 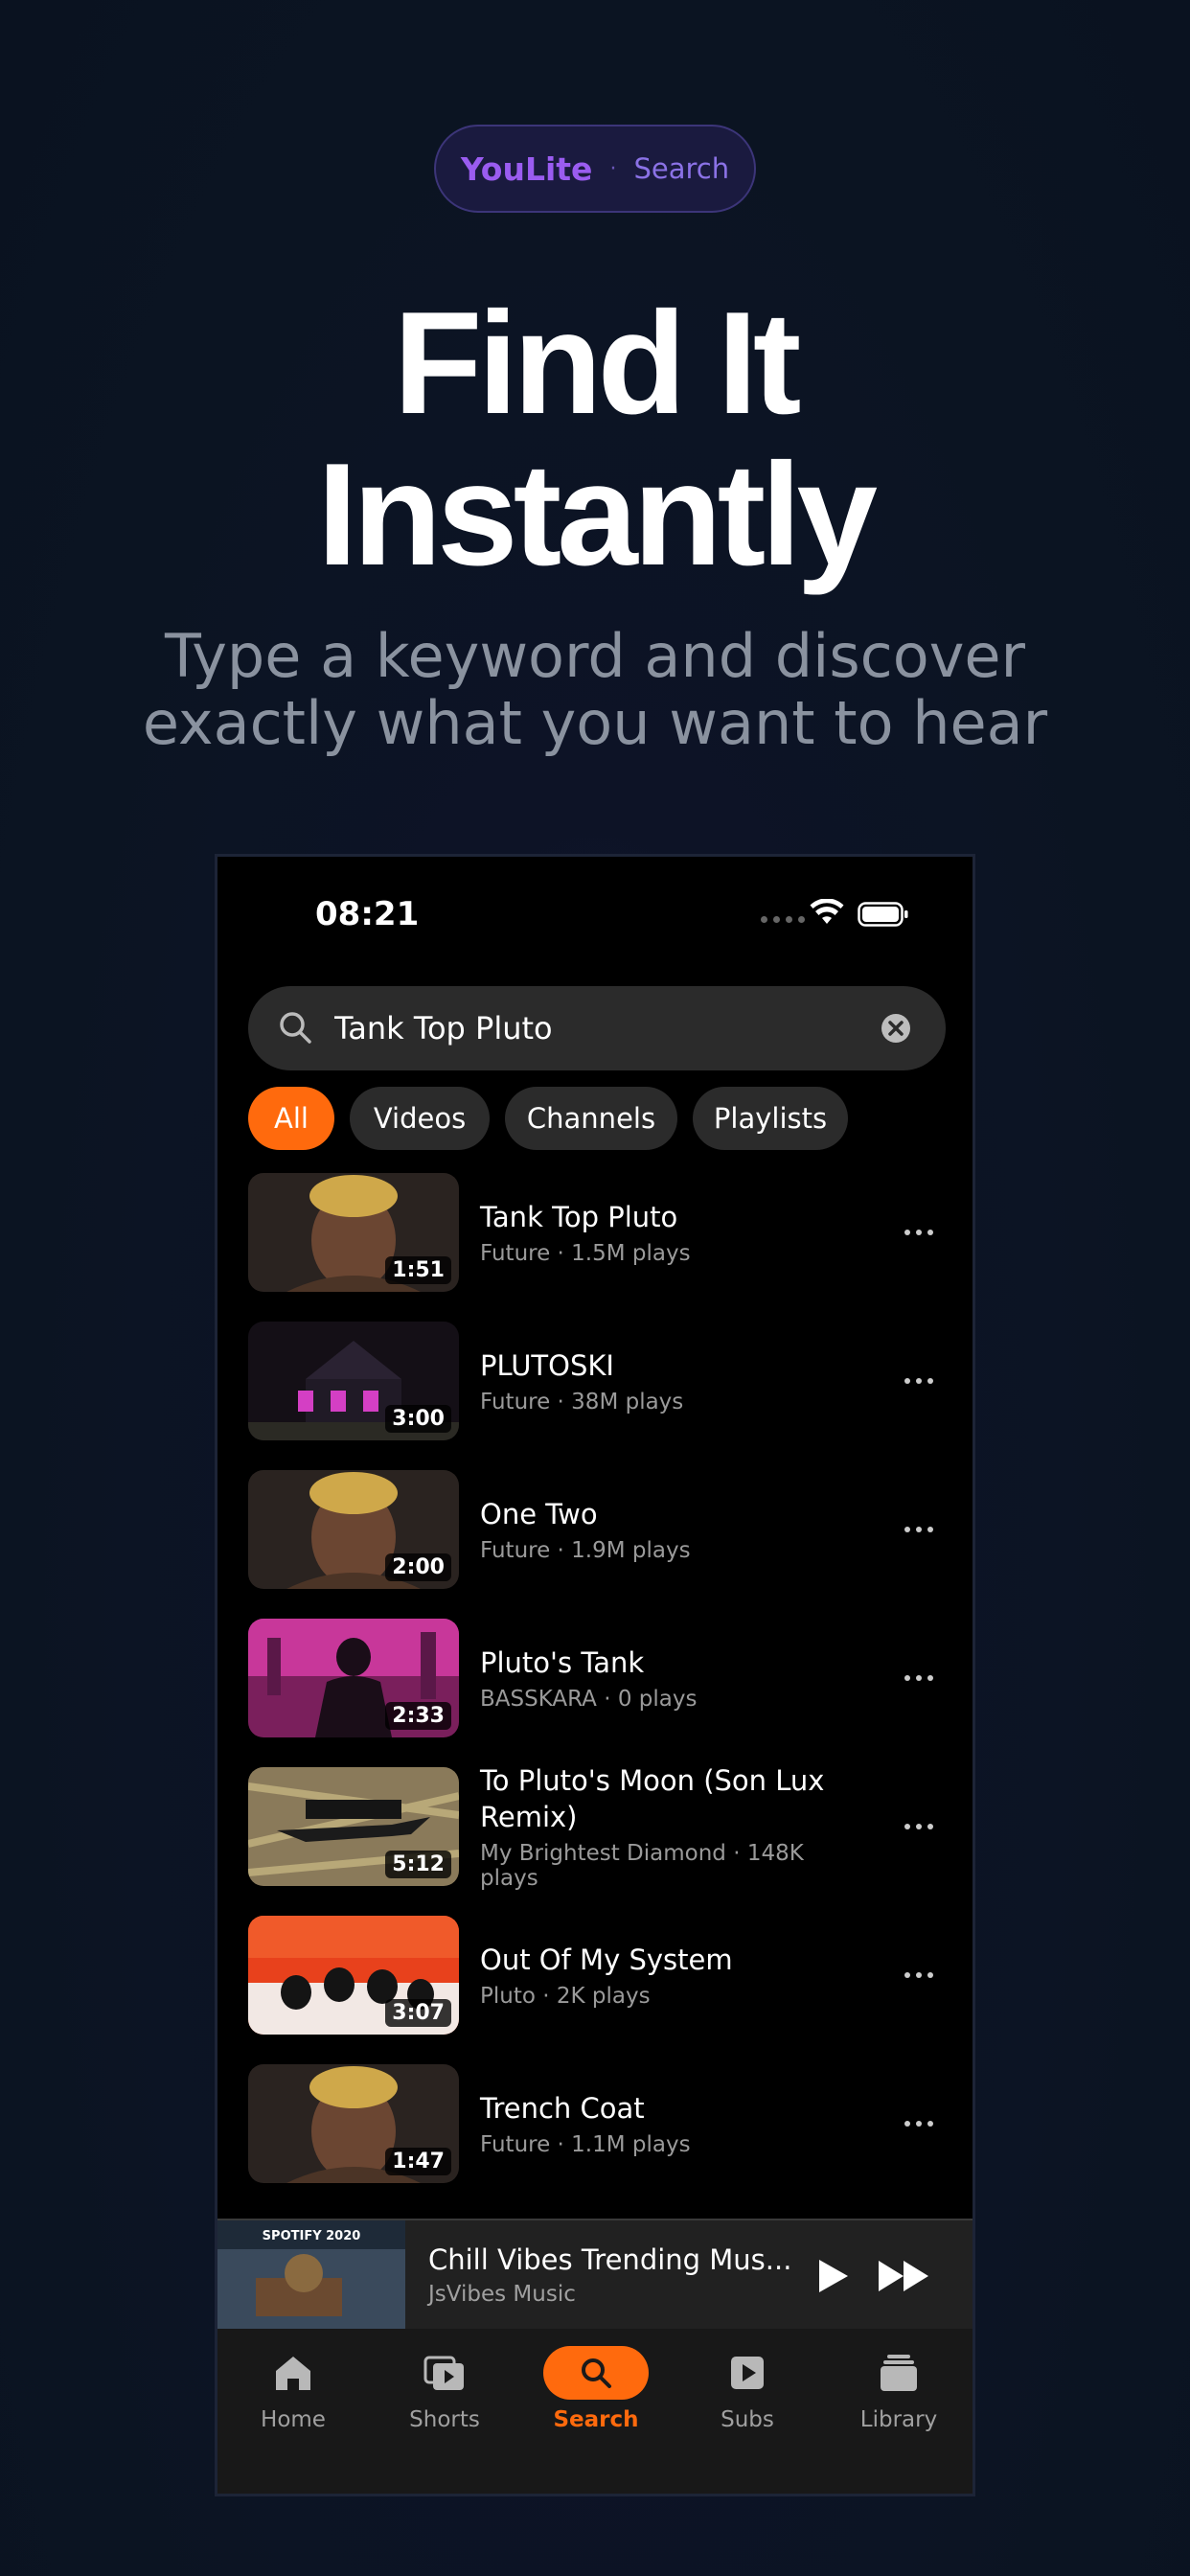 I want to click on video-duration: 3:07, so click(x=418, y=2013).